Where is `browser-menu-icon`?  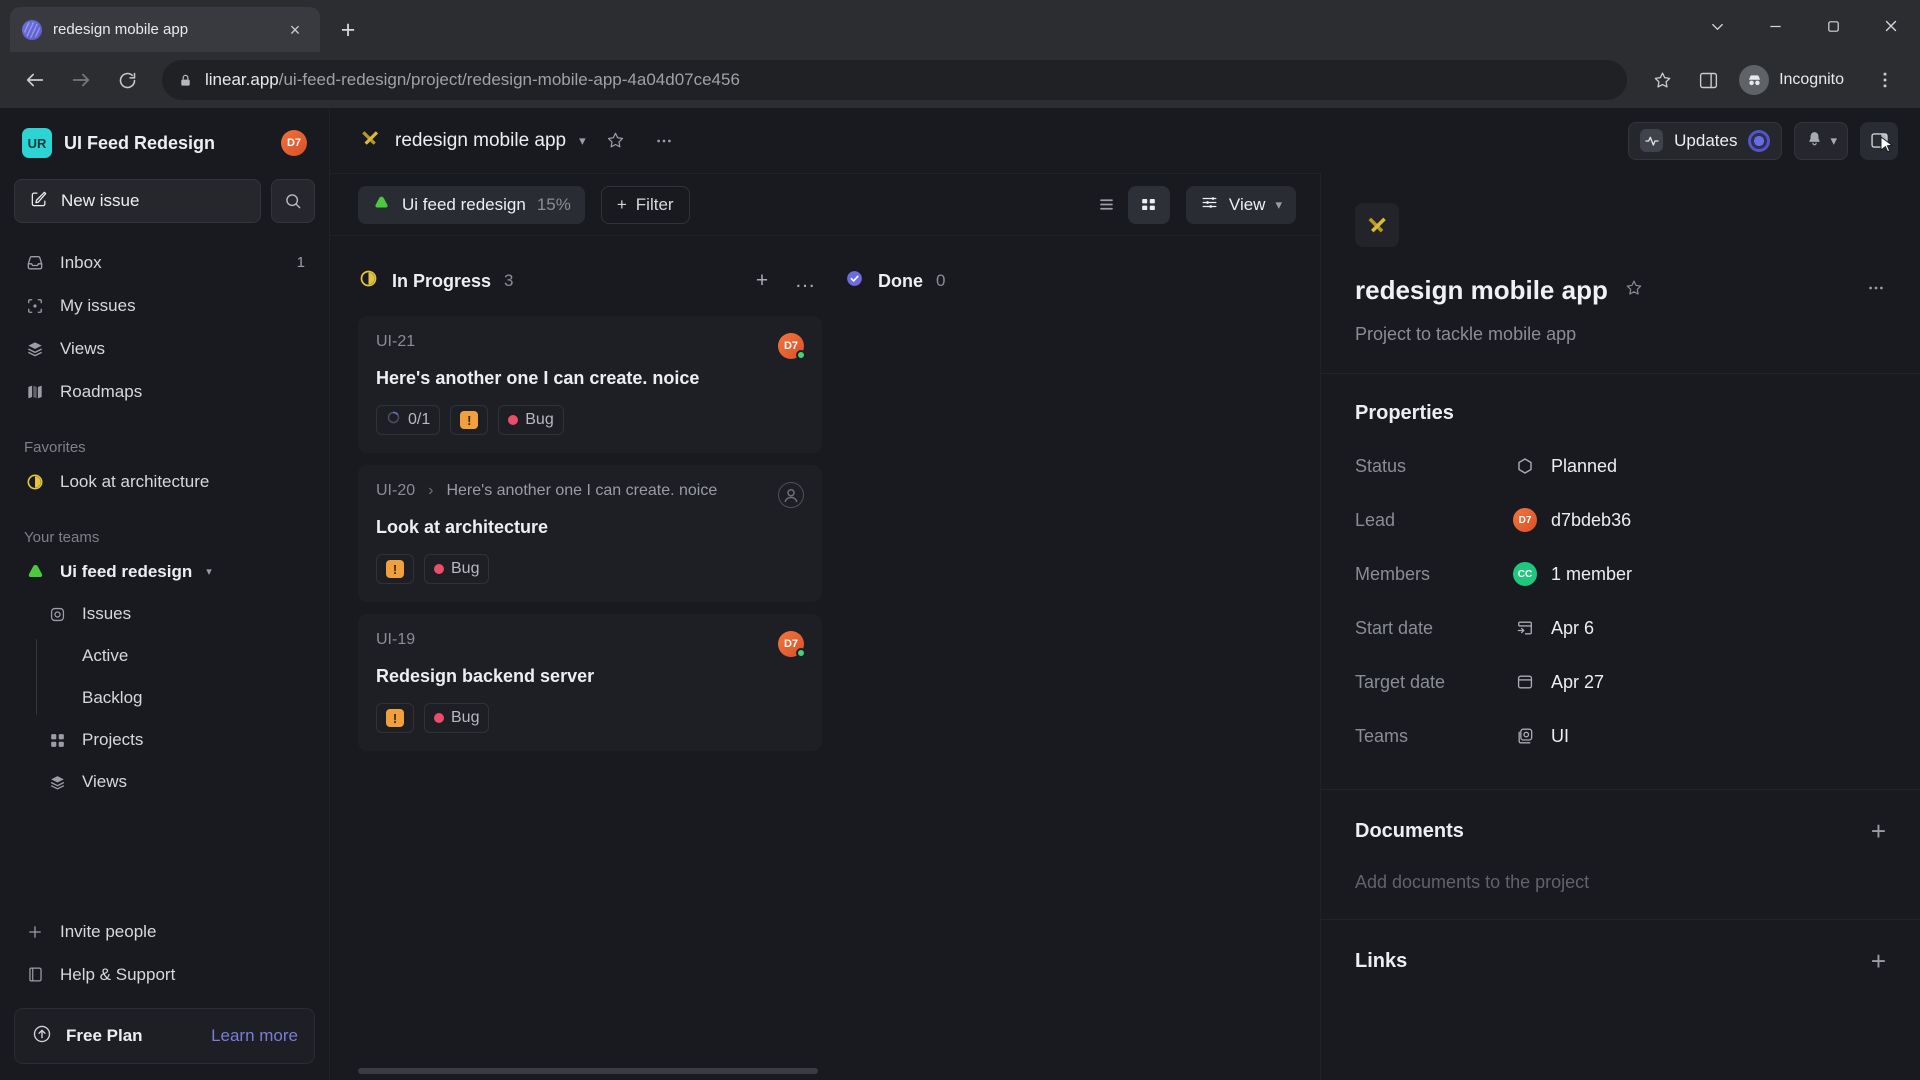 browser-menu-icon is located at coordinates (1885, 80).